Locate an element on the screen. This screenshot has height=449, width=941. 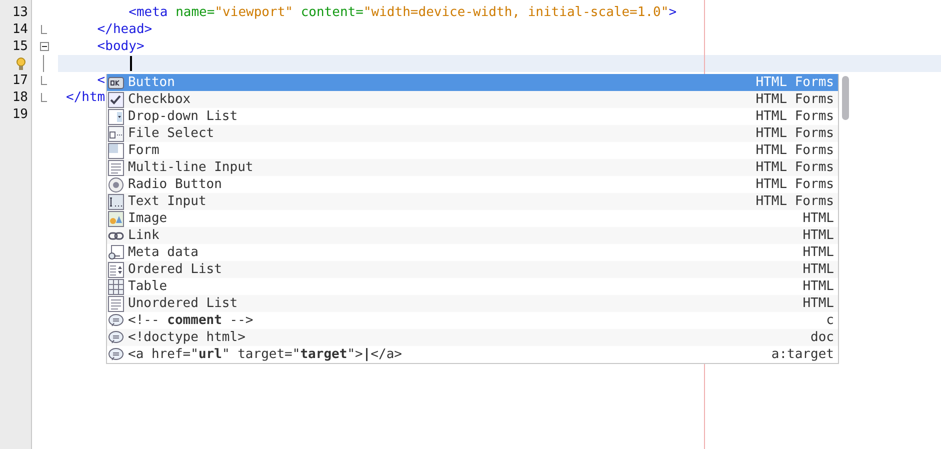
line-number: 14 is located at coordinates (20, 29).